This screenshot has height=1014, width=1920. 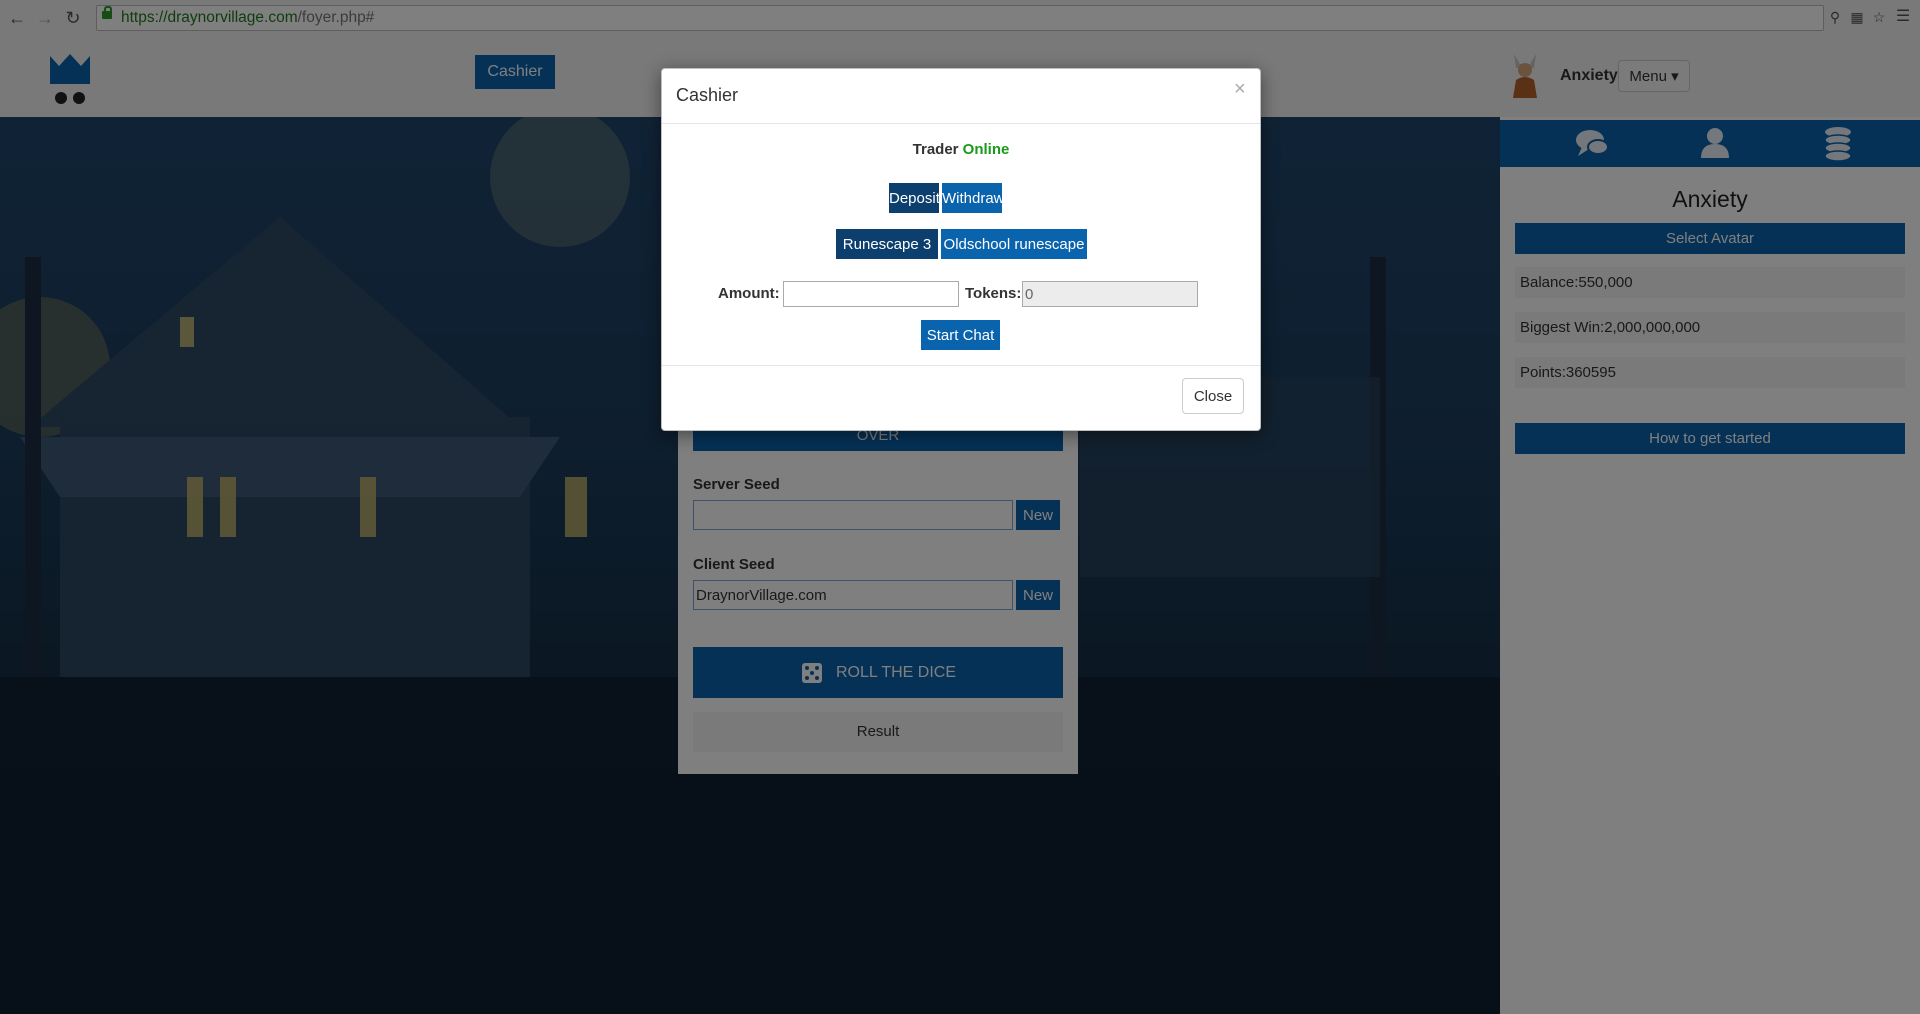 I want to click on modal-divider, so click(x=961, y=123).